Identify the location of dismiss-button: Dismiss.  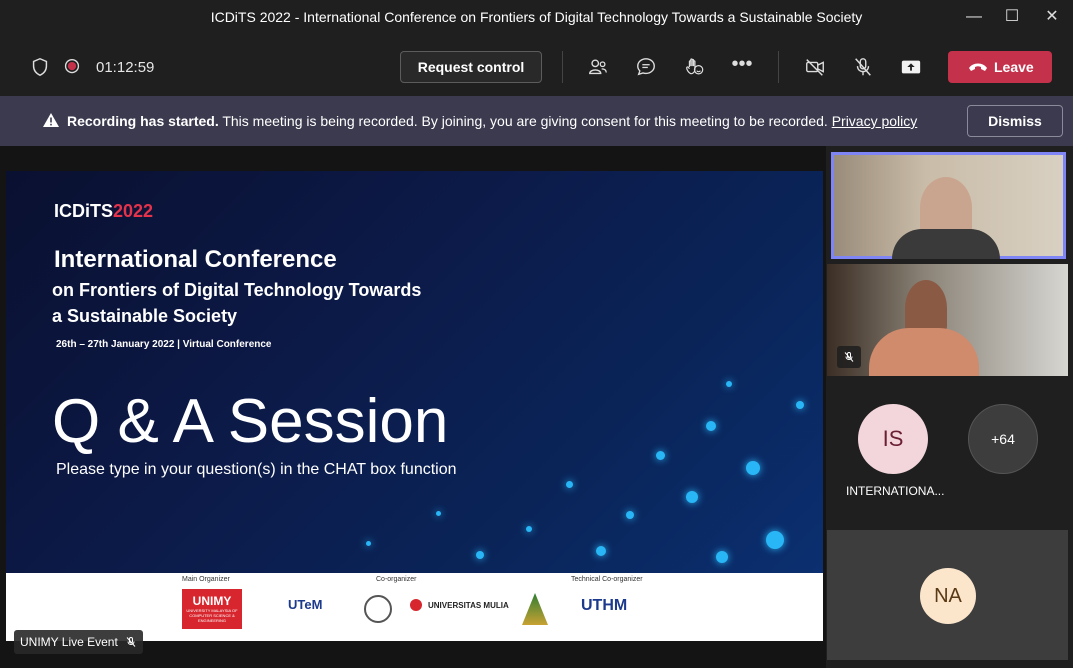
(1015, 121).